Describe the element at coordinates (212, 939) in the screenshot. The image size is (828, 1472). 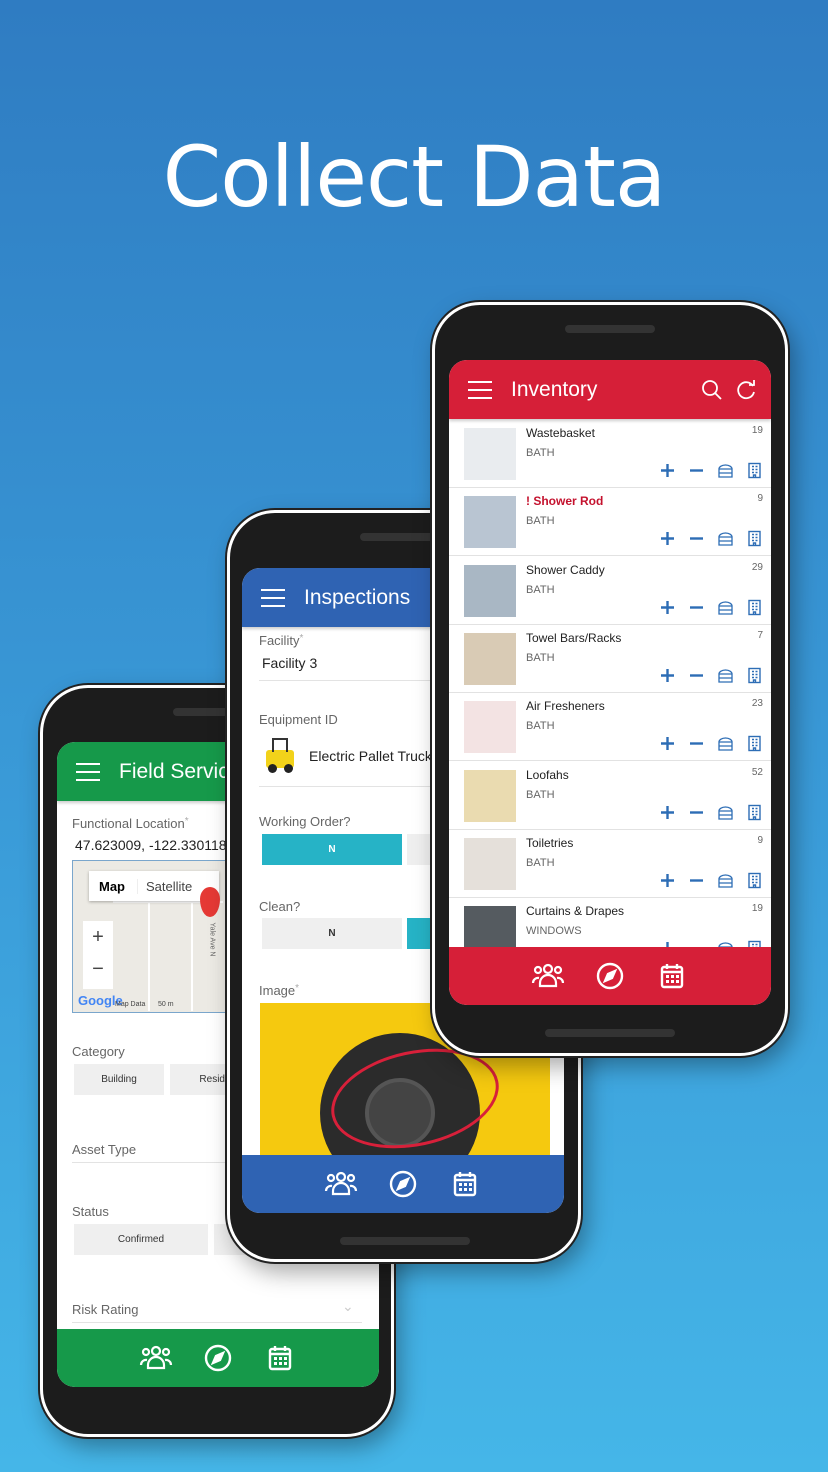
I see `street-label: Yale Ave N` at that location.